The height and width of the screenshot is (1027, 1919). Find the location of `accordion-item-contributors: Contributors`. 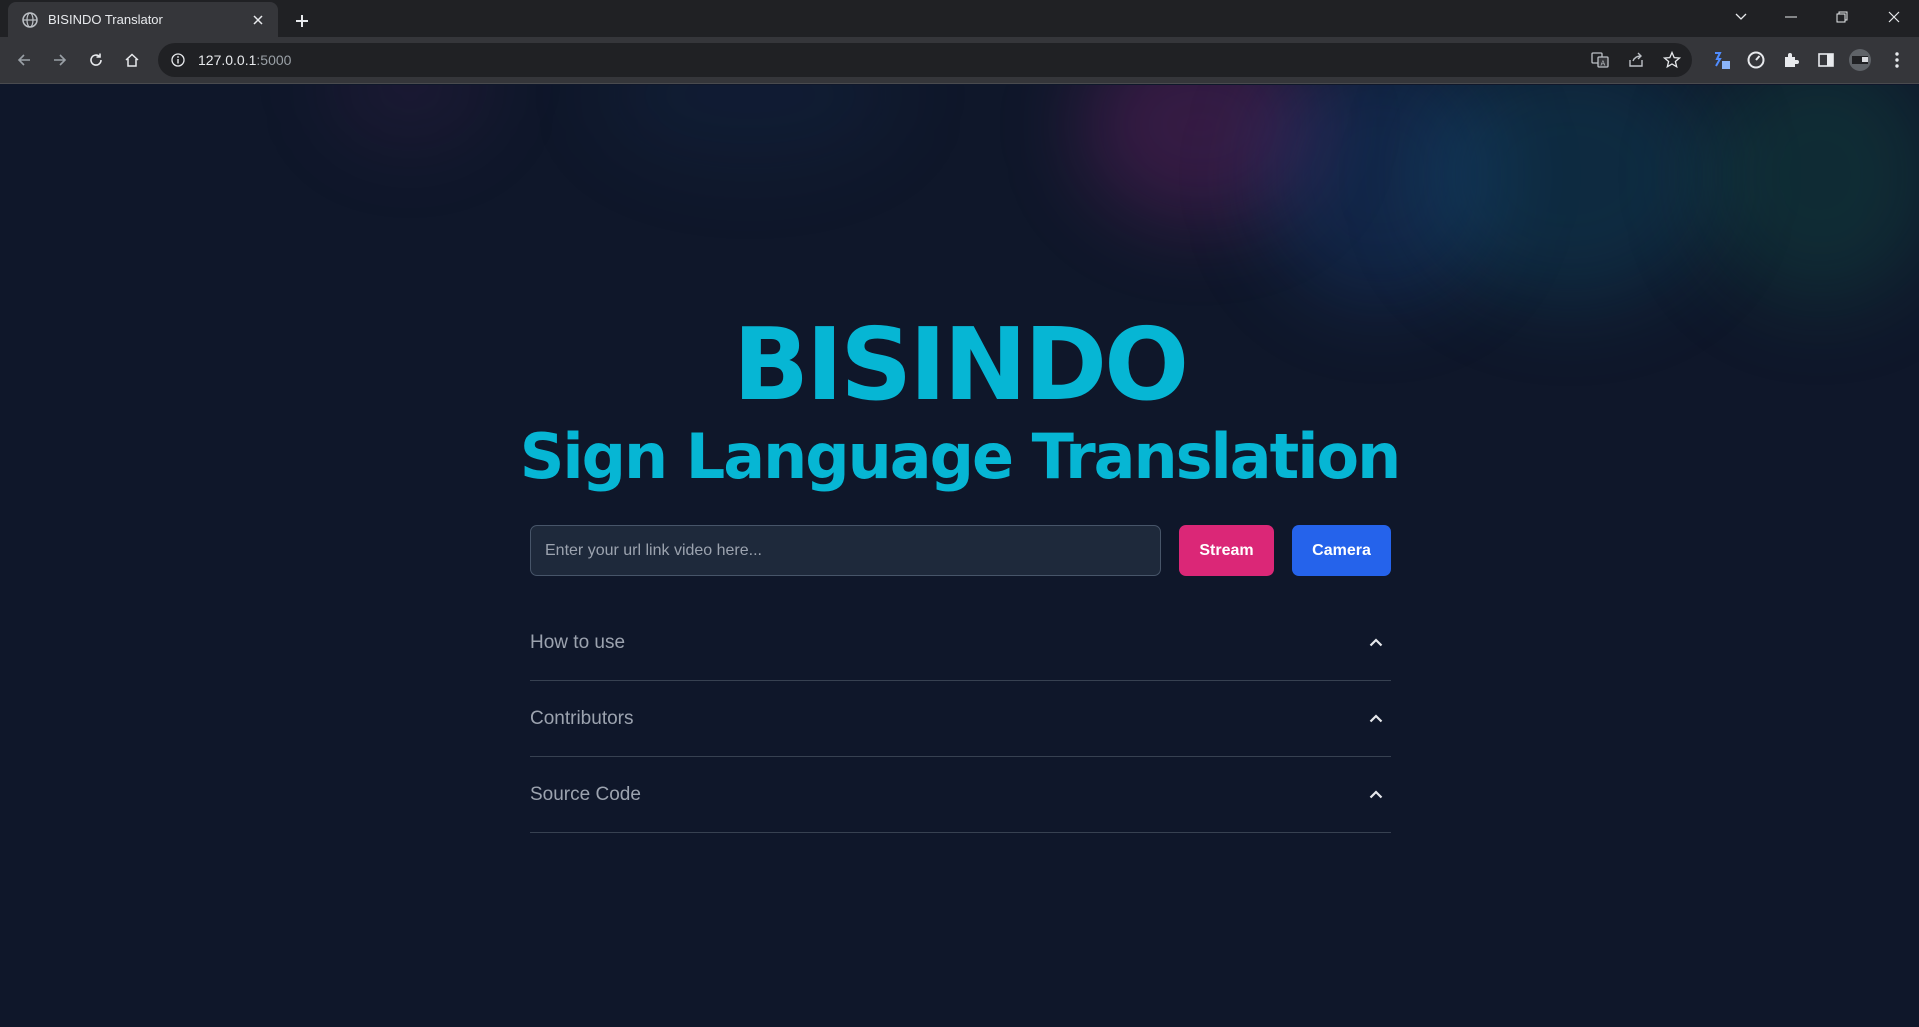

accordion-item-contributors: Contributors is located at coordinates (960, 719).